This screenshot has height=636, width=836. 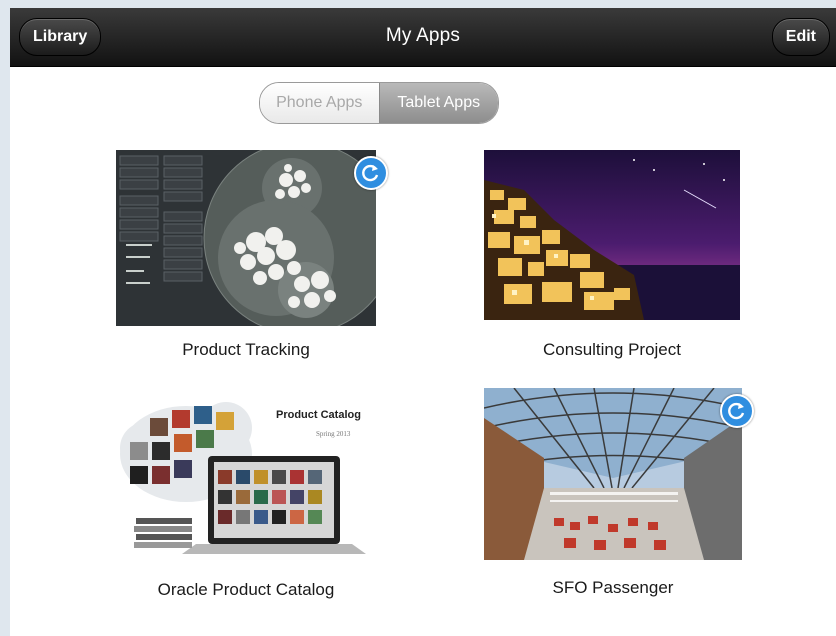 I want to click on app-tile-product-tracking: Product Tracking, so click(x=252, y=257).